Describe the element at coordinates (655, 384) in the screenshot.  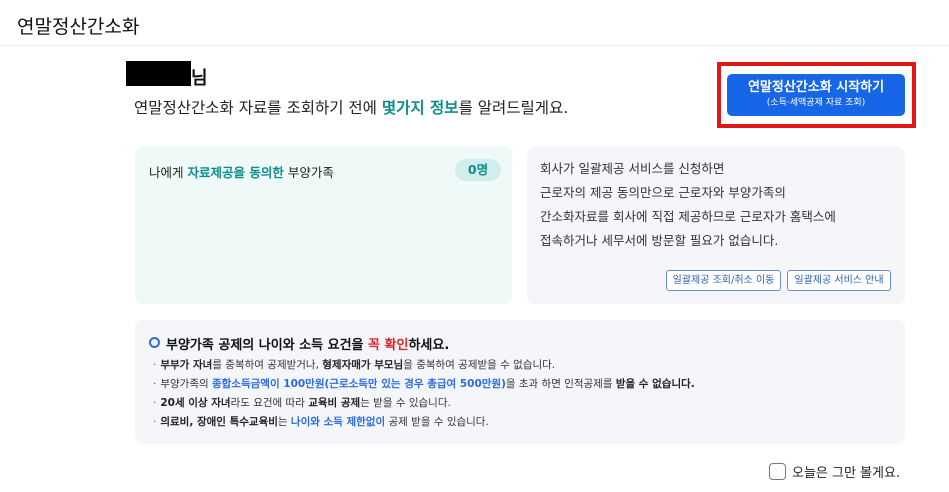
I see `notice-item-bold: 받을 수 없습니다.` at that location.